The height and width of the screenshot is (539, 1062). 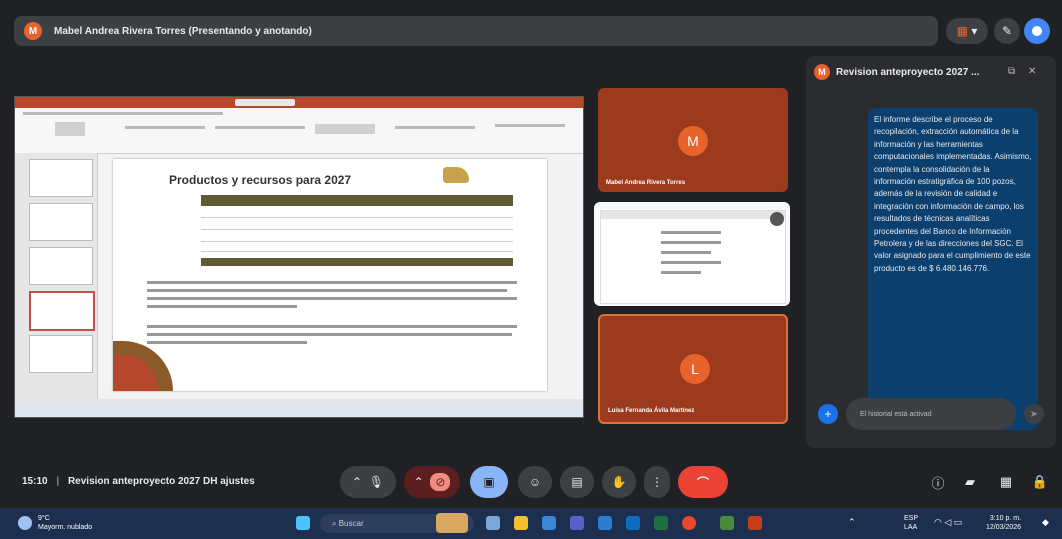 I want to click on emoji-button: ☺, so click(x=535, y=482).